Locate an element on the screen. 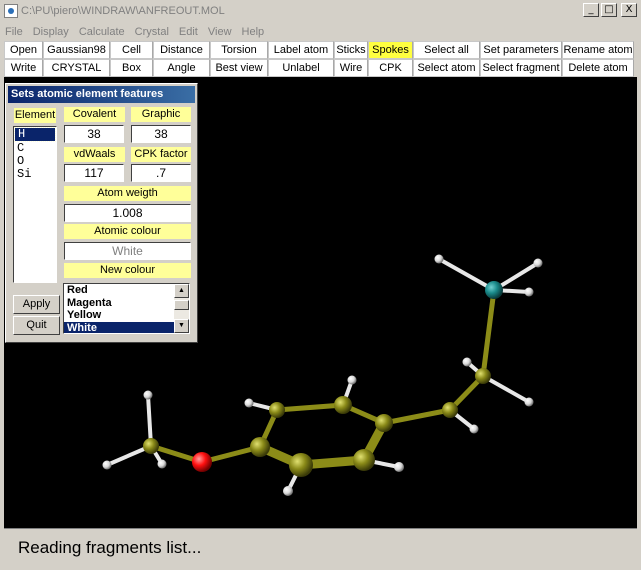  window-controls: _ □ X is located at coordinates (610, 10).